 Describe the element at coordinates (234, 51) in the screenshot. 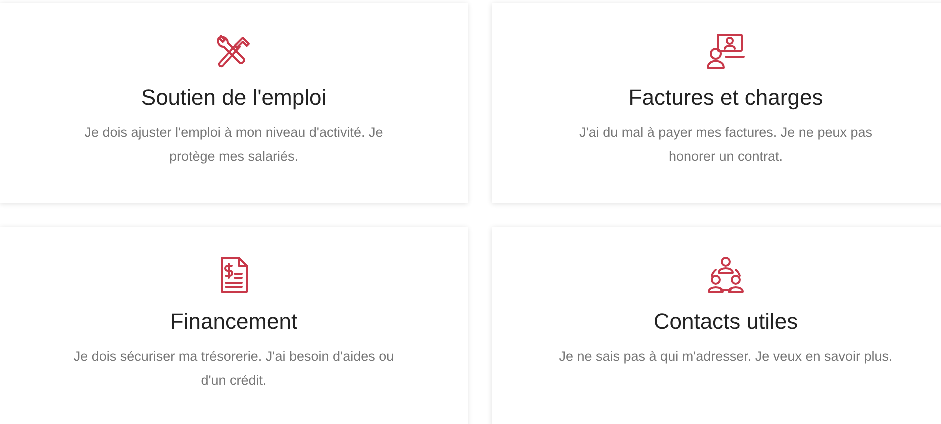

I see `tools-icon` at that location.